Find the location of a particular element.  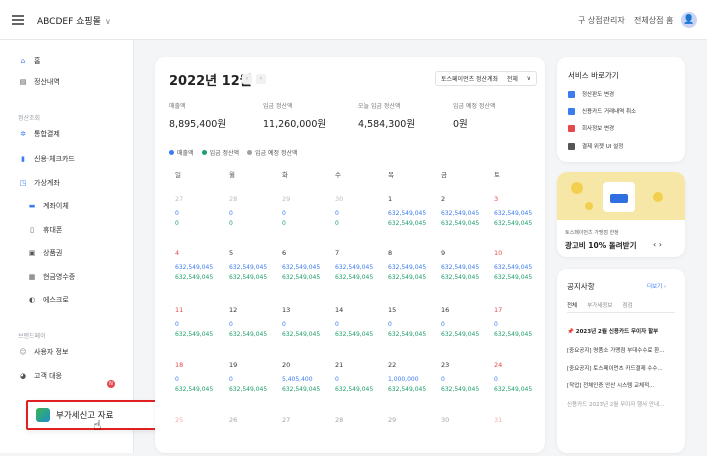

calendar-day: 7 632,549,045 632,549,045 is located at coordinates (362, 269).